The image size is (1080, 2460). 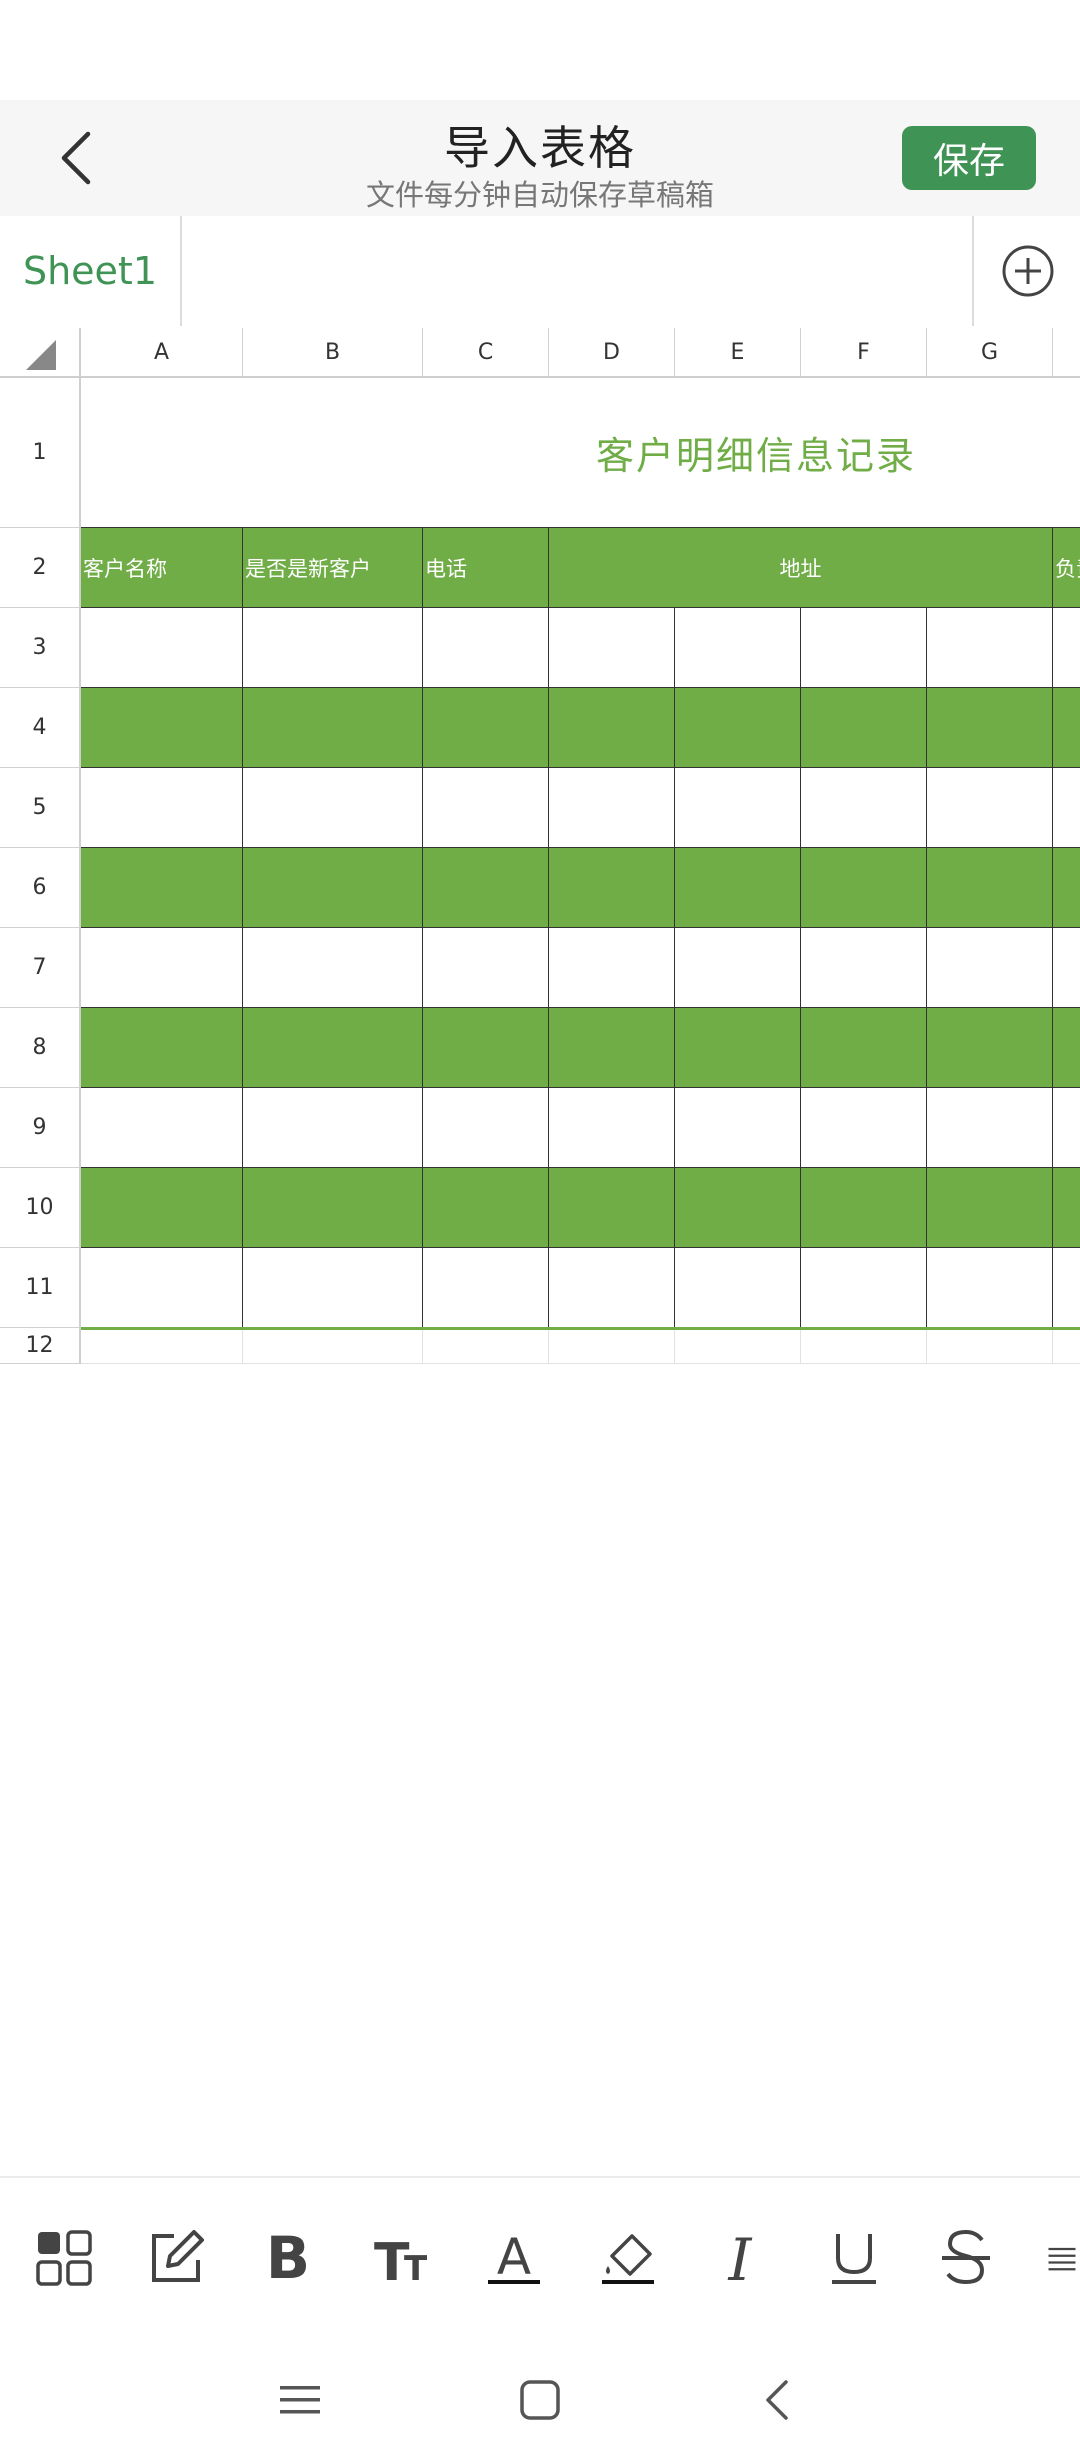 I want to click on cell-d6, so click(x=612, y=888).